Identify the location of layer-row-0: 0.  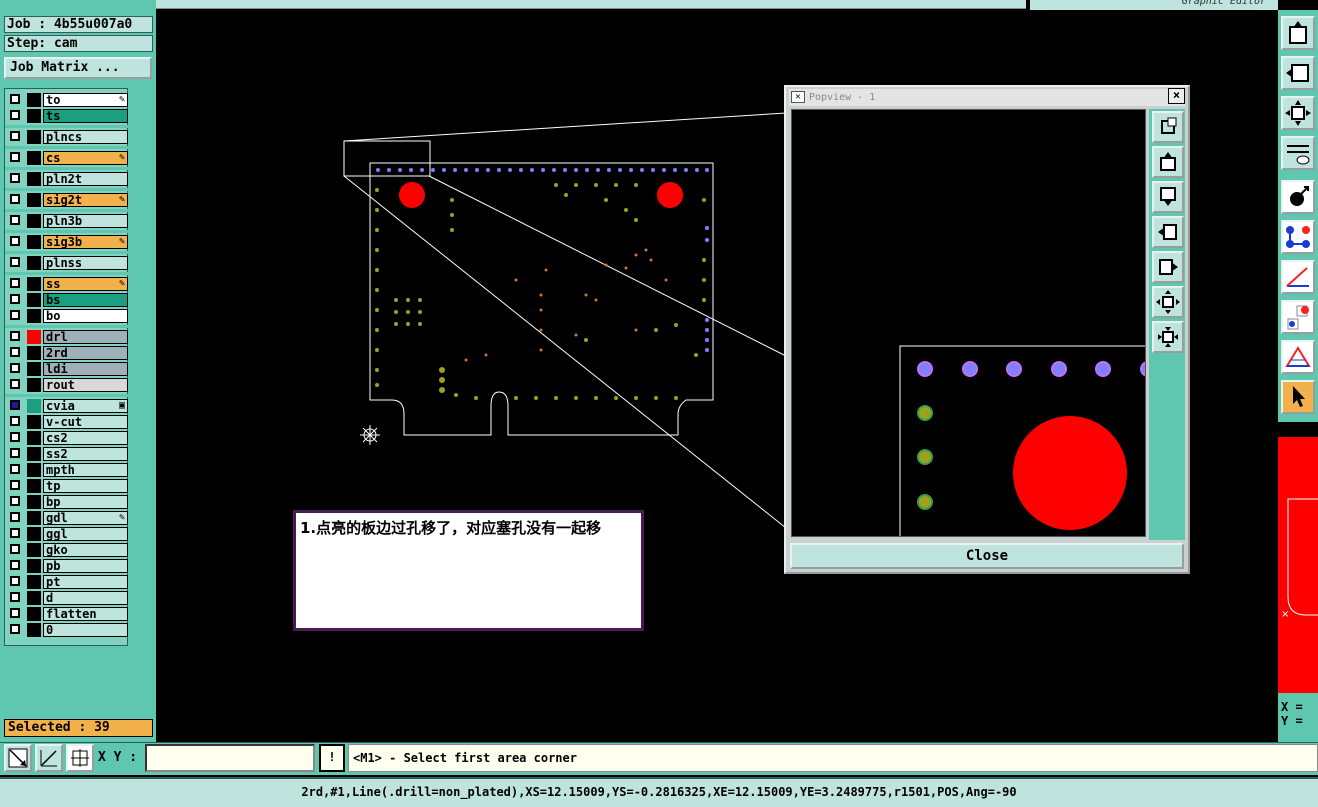
(67, 630).